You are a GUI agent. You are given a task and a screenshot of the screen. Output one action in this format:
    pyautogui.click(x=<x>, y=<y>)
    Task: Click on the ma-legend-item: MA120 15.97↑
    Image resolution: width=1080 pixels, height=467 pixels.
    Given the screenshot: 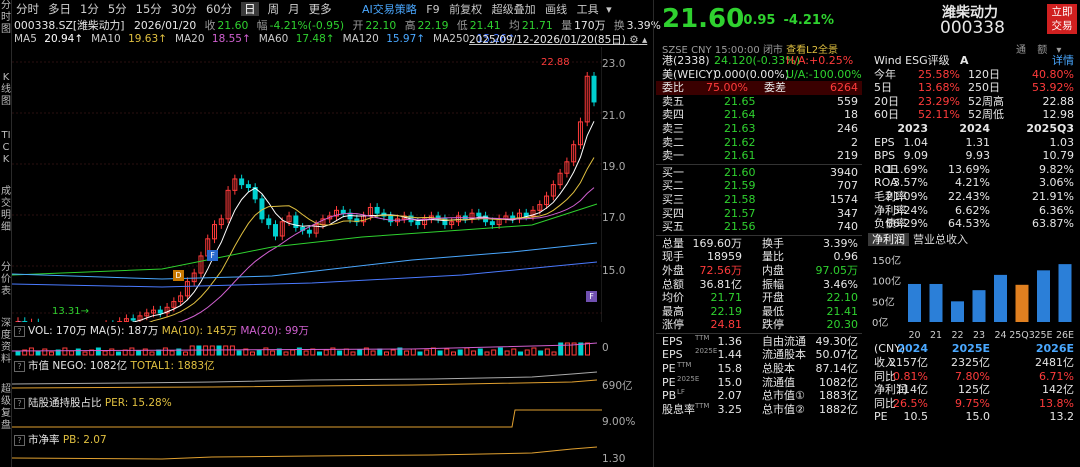 What is the action you would take?
    pyautogui.click(x=384, y=39)
    